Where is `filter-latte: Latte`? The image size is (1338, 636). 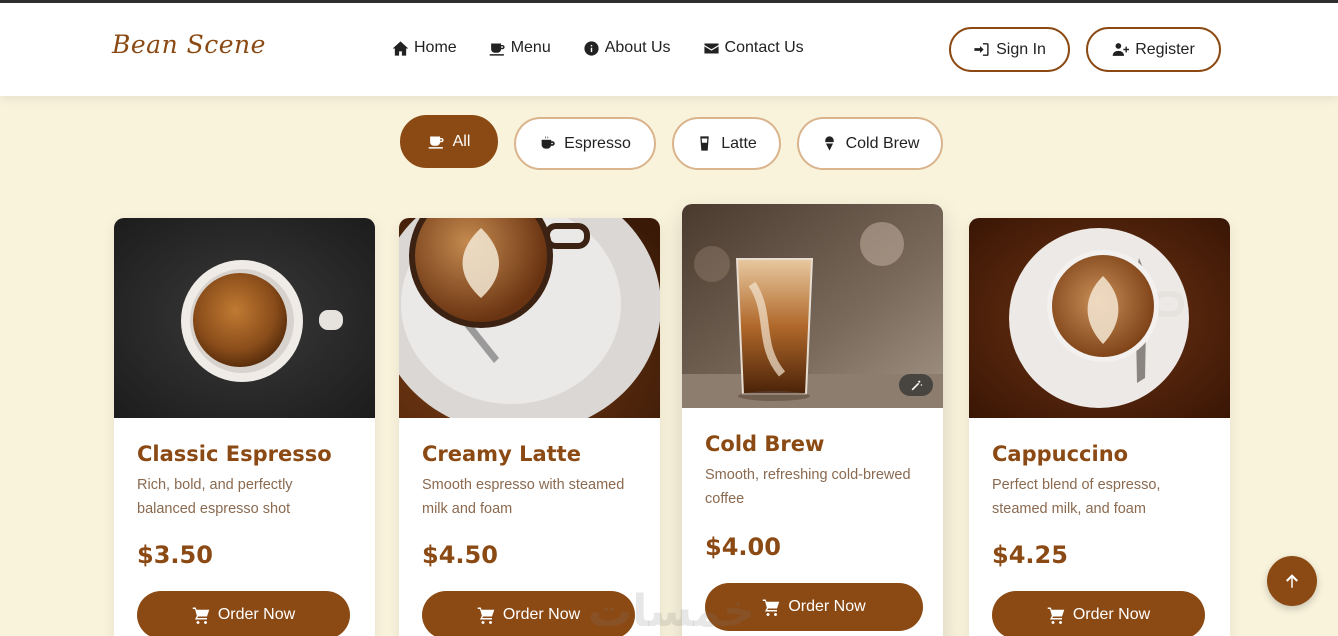 filter-latte: Latte is located at coordinates (726, 143).